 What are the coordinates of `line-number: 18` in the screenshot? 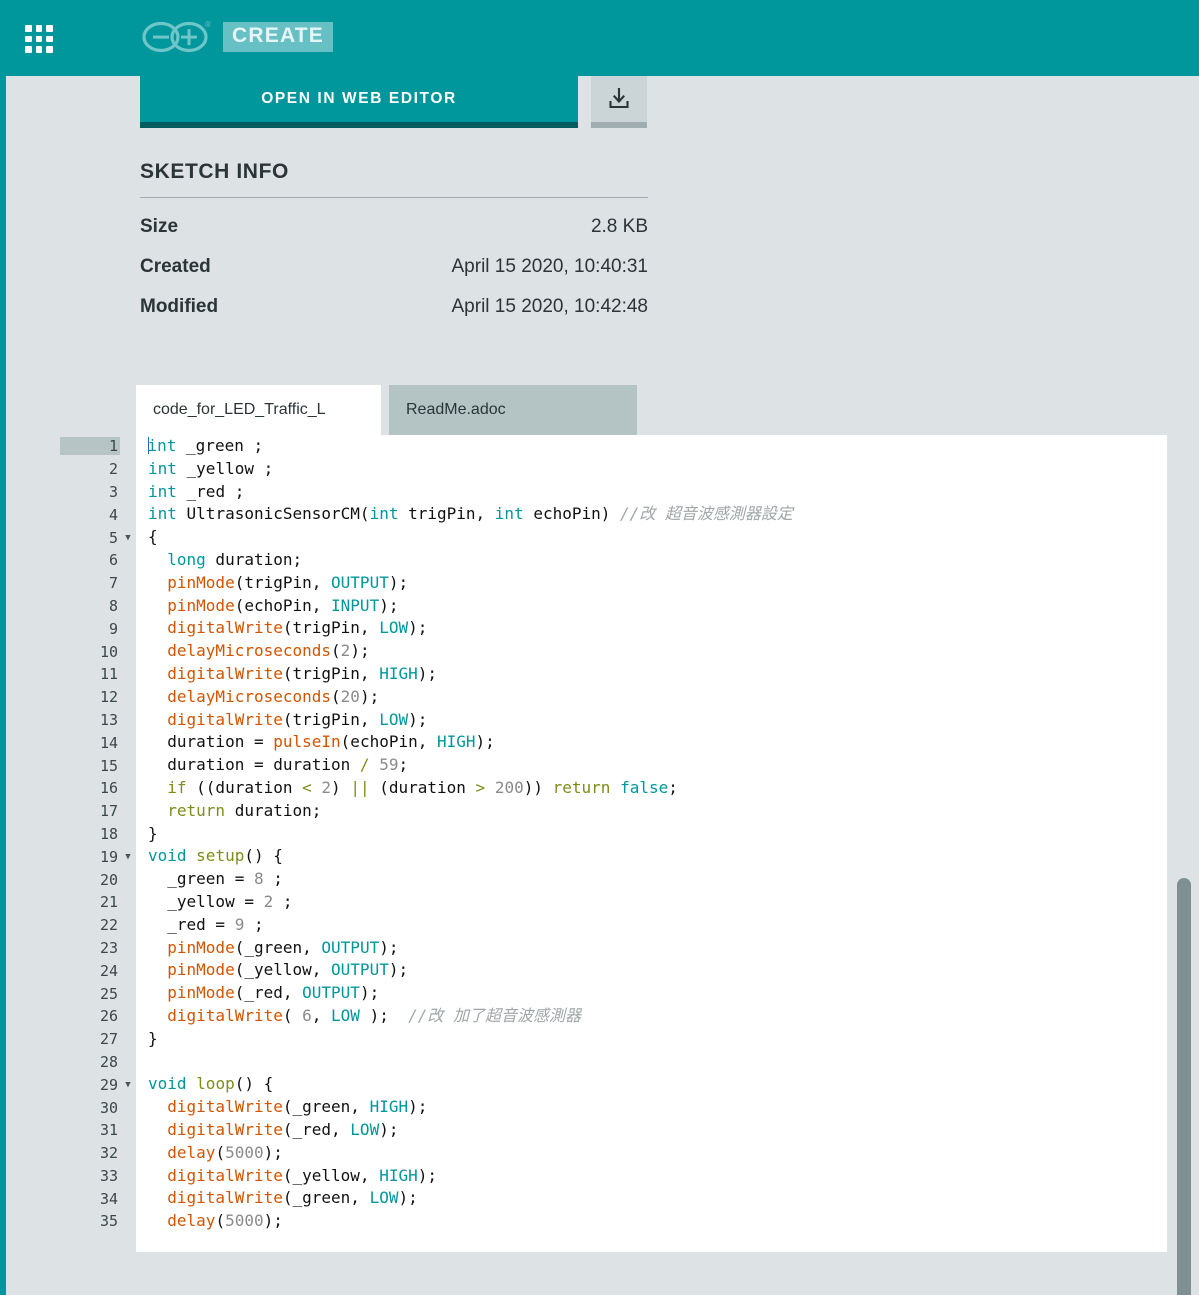 It's located at (108, 833).